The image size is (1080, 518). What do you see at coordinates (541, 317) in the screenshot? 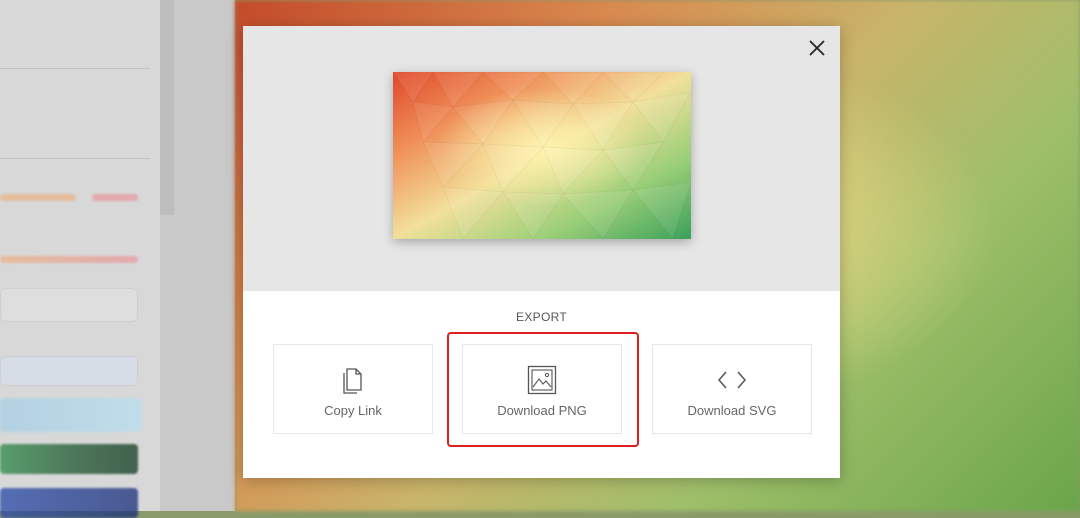
I see `export-title: EXPORT` at bounding box center [541, 317].